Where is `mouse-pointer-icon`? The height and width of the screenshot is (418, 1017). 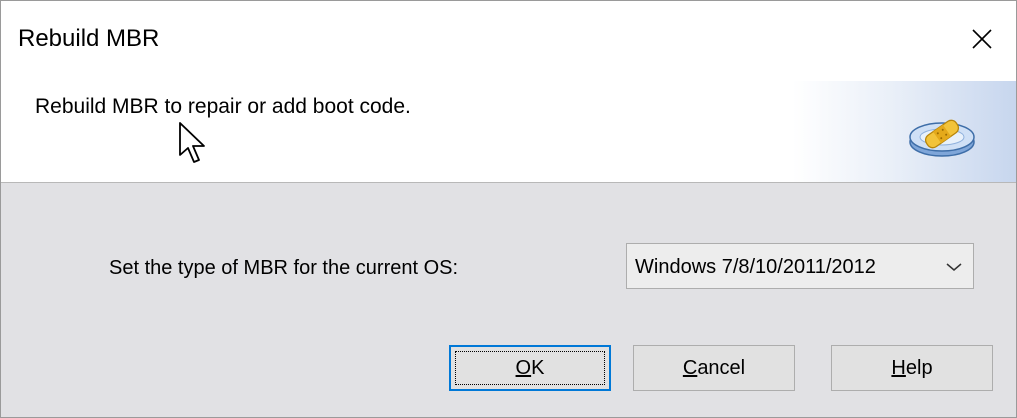
mouse-pointer-icon is located at coordinates (192, 142).